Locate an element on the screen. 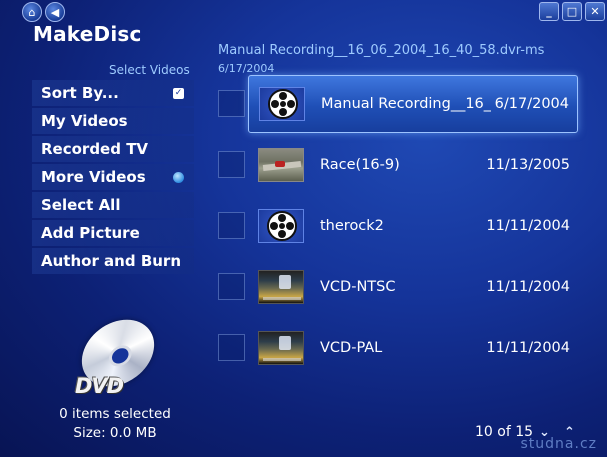  items-selected-text: 0 items selected is located at coordinates (115, 414).